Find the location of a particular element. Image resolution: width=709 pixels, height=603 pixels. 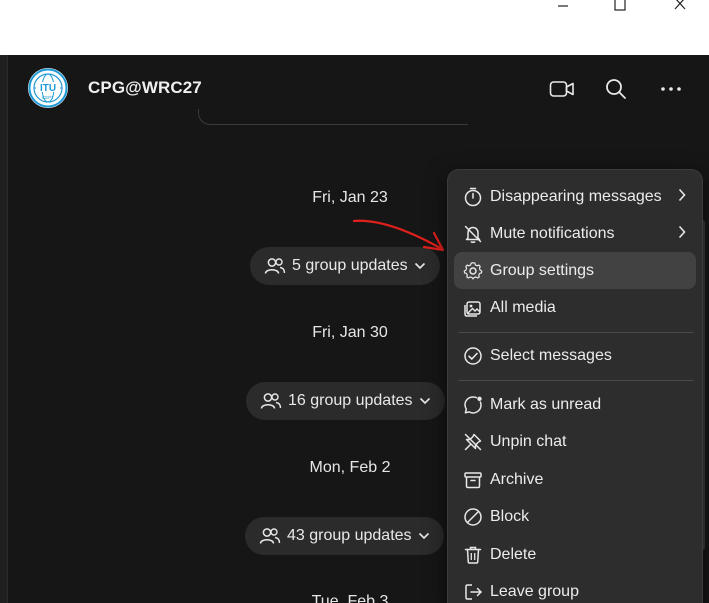

pinned-message-bar is located at coordinates (333, 117).